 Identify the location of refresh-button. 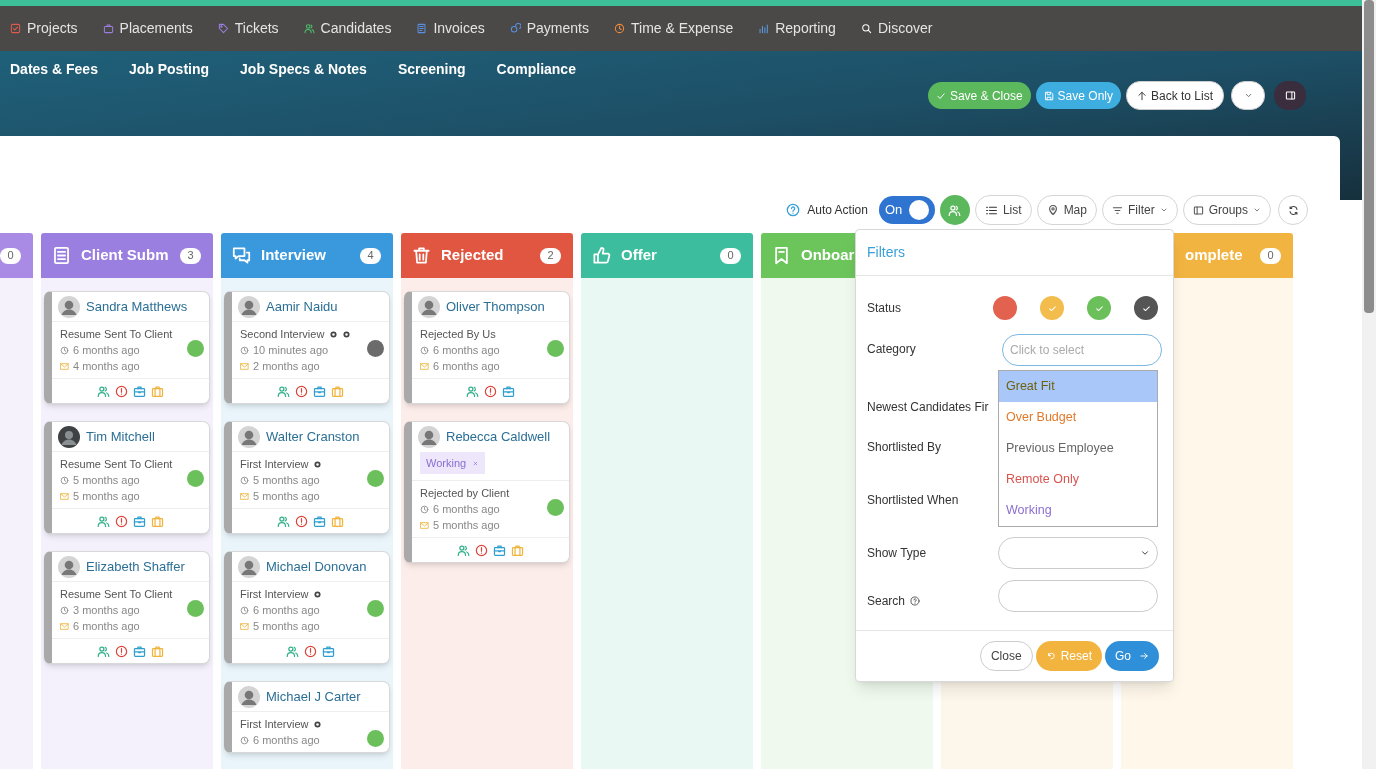
(1293, 210).